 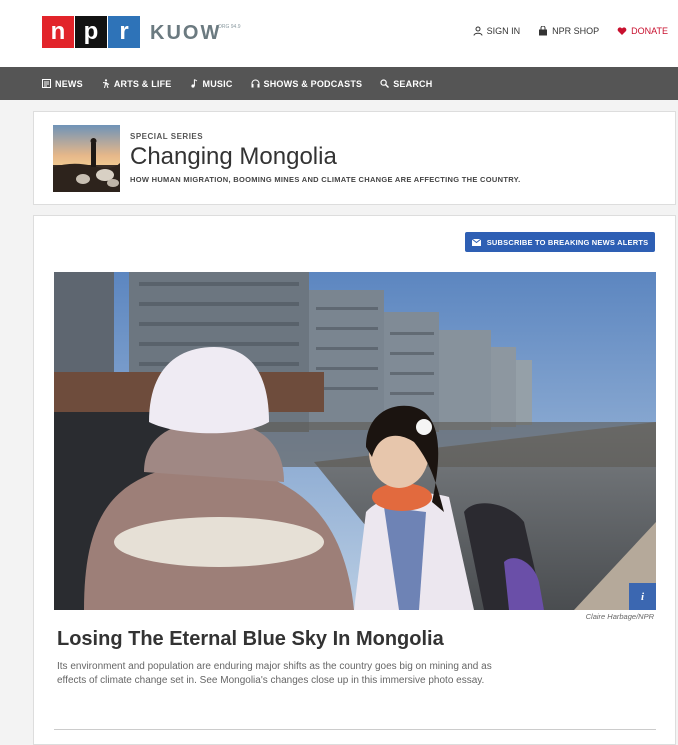 I want to click on nav-label-shows-podcasts: SHOWS & PODCASTS, so click(x=313, y=83).